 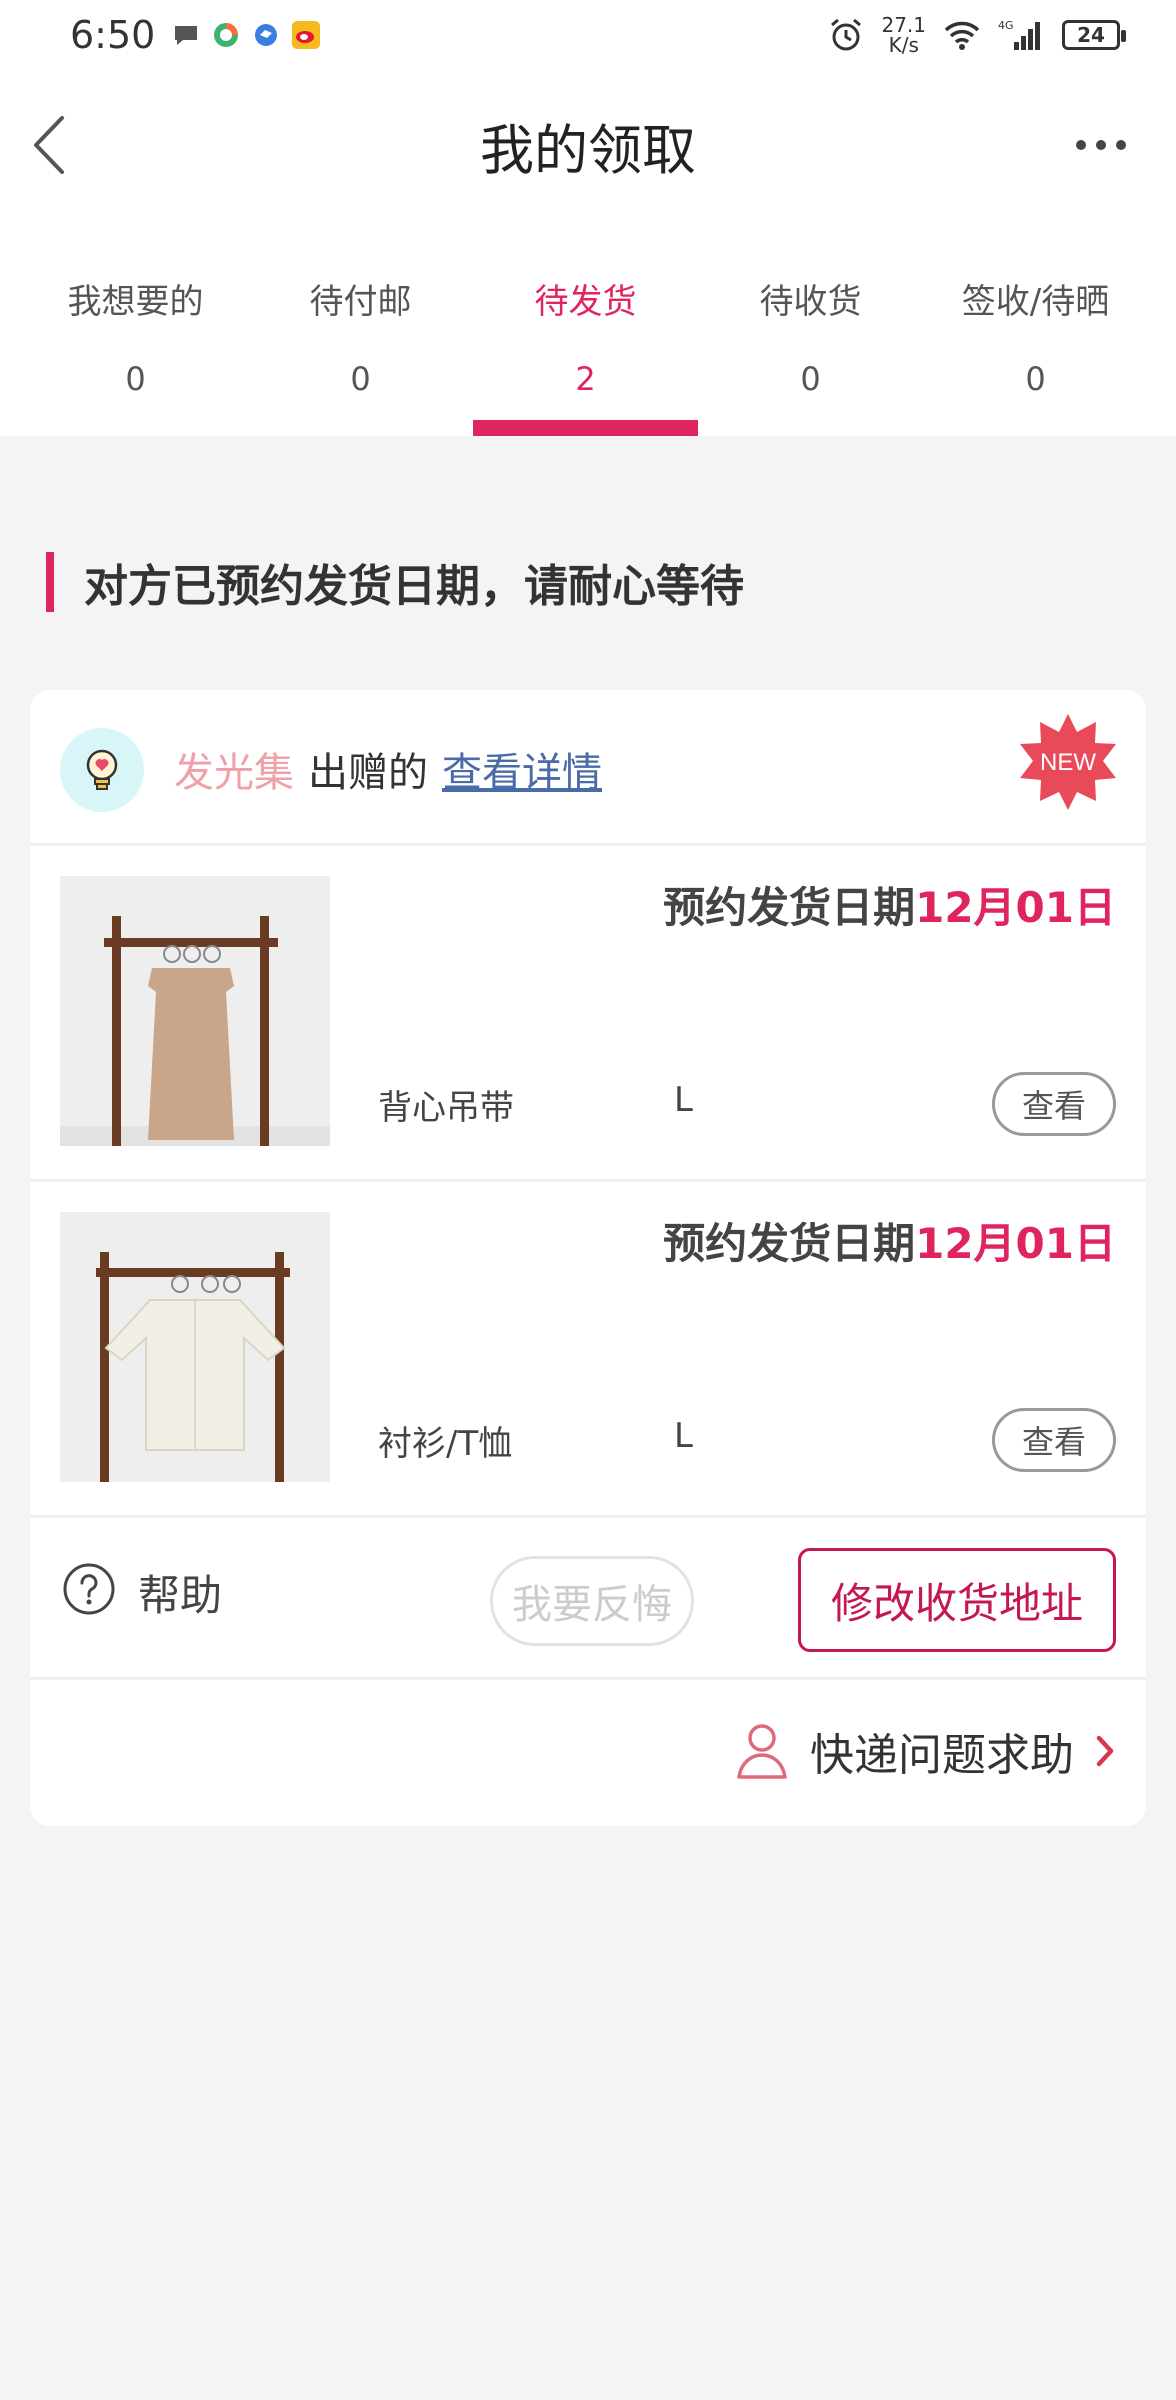 I want to click on notice-accent-bar, so click(x=50, y=582).